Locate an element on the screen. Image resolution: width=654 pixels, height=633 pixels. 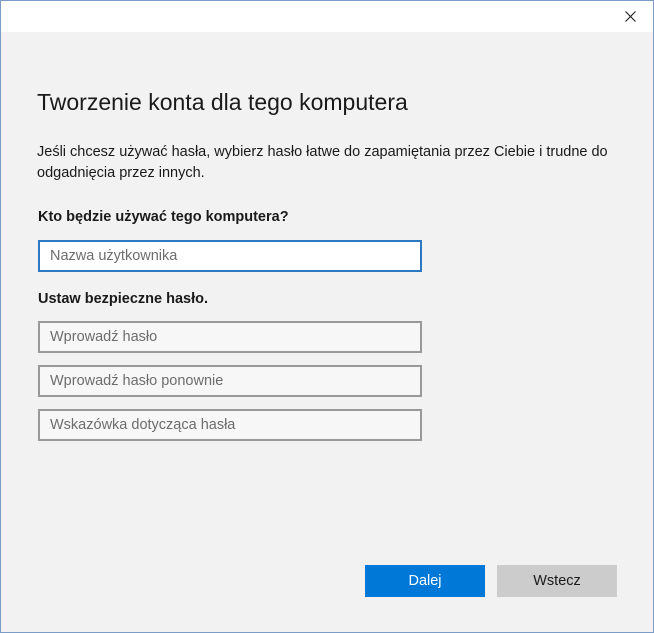
password-field is located at coordinates (230, 337).